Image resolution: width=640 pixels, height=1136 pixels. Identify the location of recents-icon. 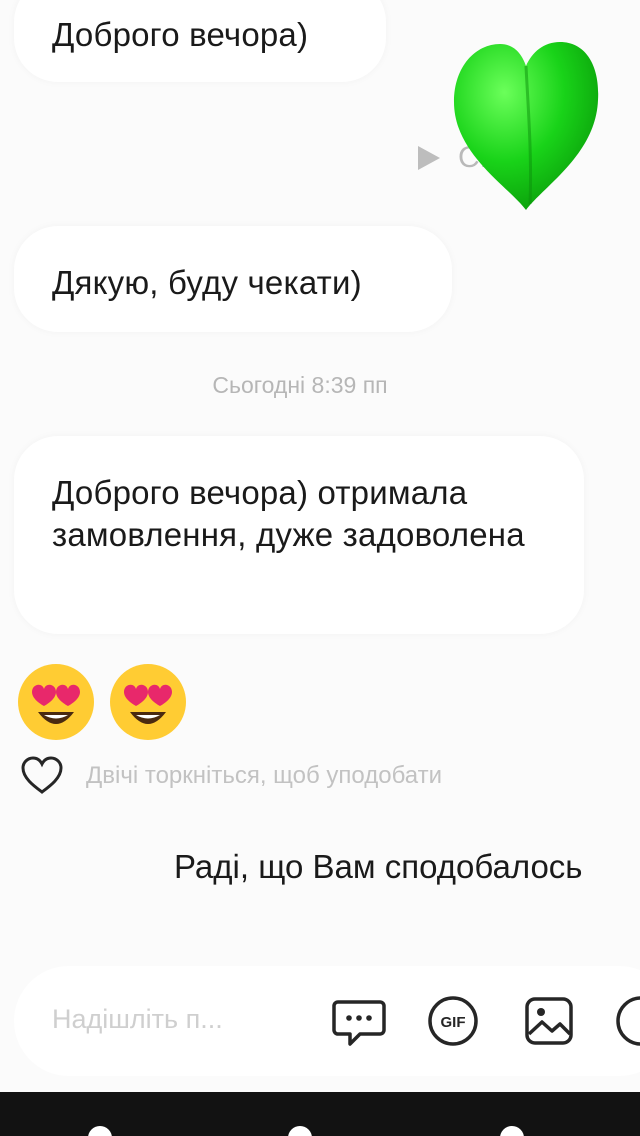
(512, 1131).